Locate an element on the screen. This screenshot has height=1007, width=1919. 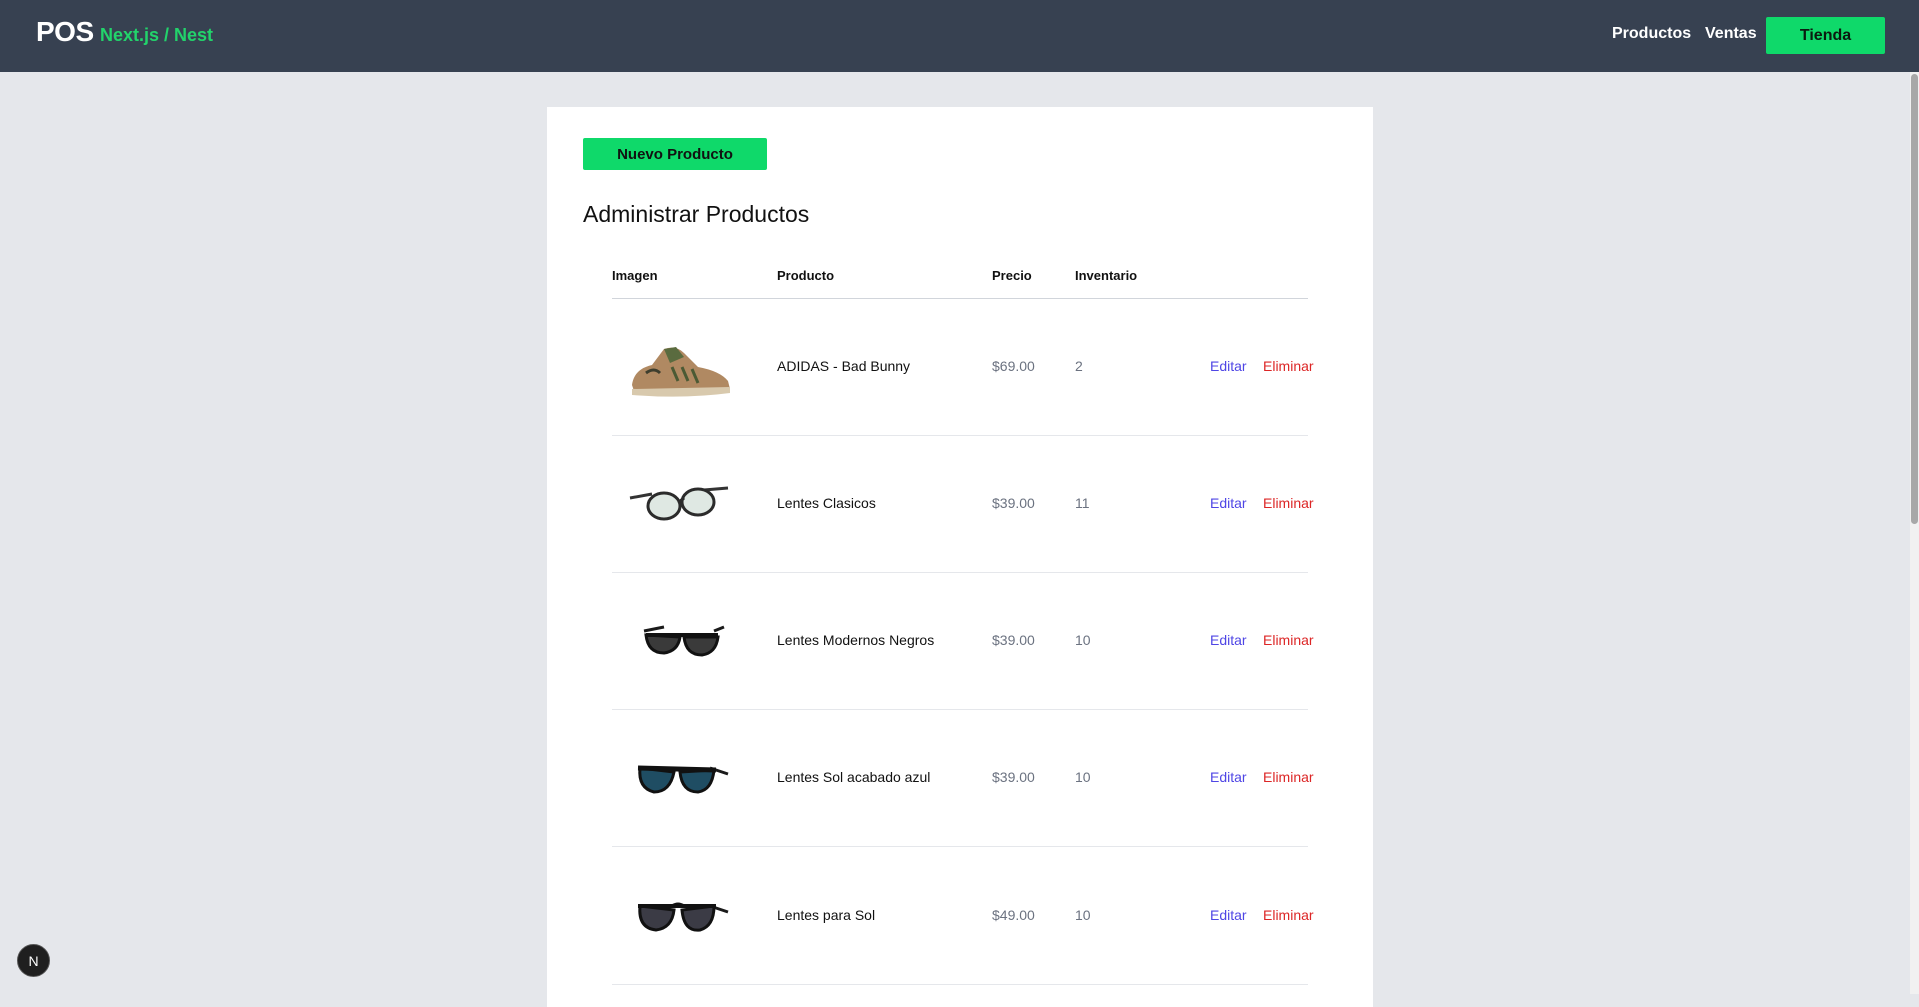
nav-ventas-link: Ventas is located at coordinates (1731, 34).